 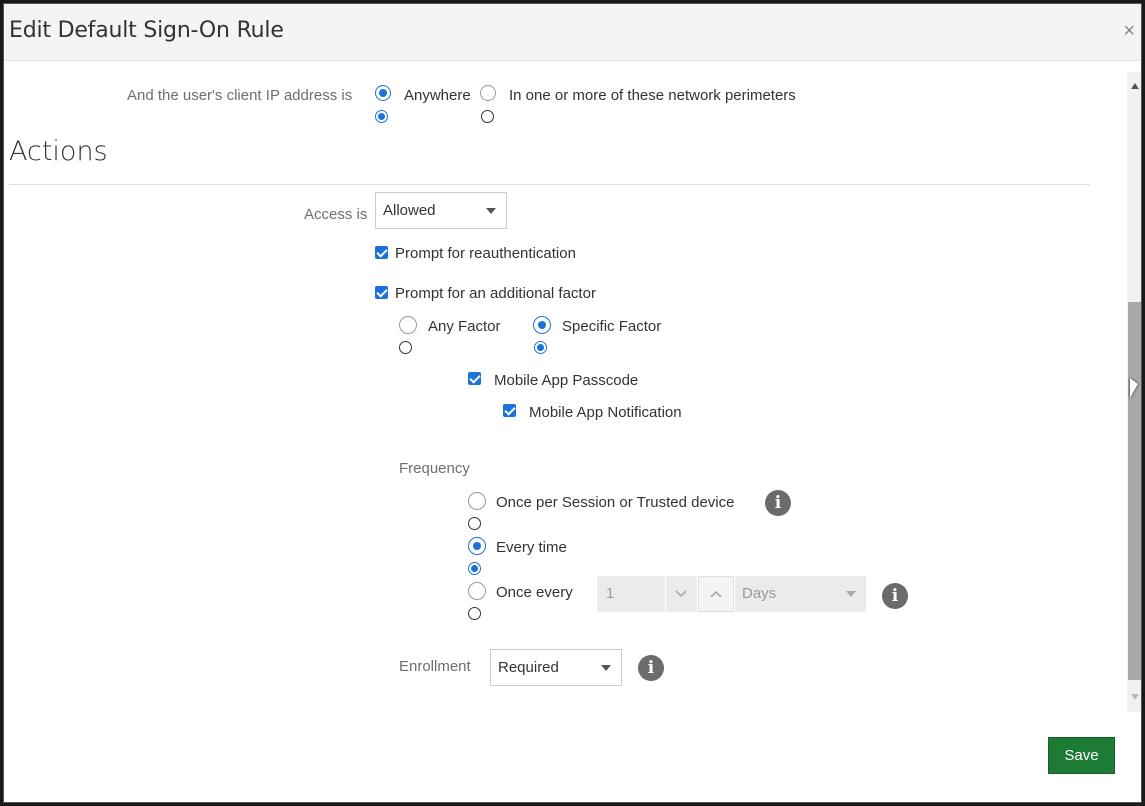 What do you see at coordinates (612, 326) in the screenshot?
I see `specific-factor-label: Specific Factor` at bounding box center [612, 326].